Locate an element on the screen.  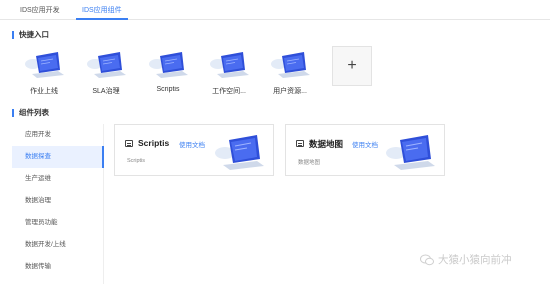
add-quick-entry-button: + is located at coordinates (352, 66).